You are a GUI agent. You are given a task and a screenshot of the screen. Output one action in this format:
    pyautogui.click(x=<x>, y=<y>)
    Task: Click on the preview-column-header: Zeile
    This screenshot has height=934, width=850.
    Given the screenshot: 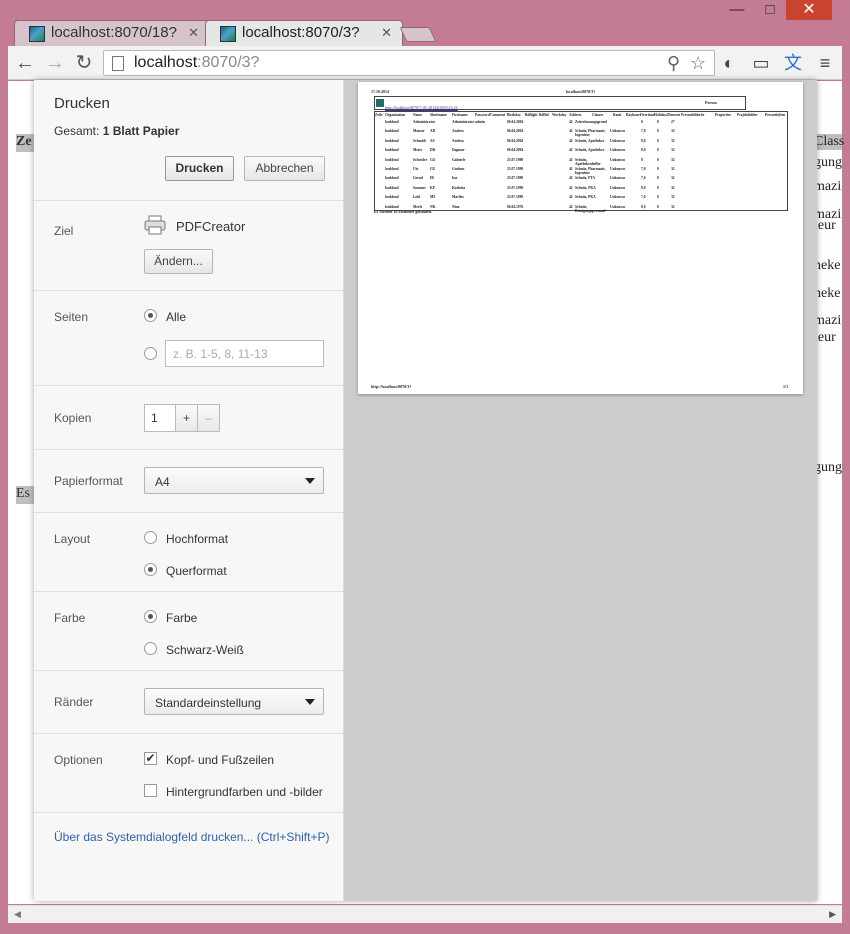 What is the action you would take?
    pyautogui.click(x=379, y=115)
    